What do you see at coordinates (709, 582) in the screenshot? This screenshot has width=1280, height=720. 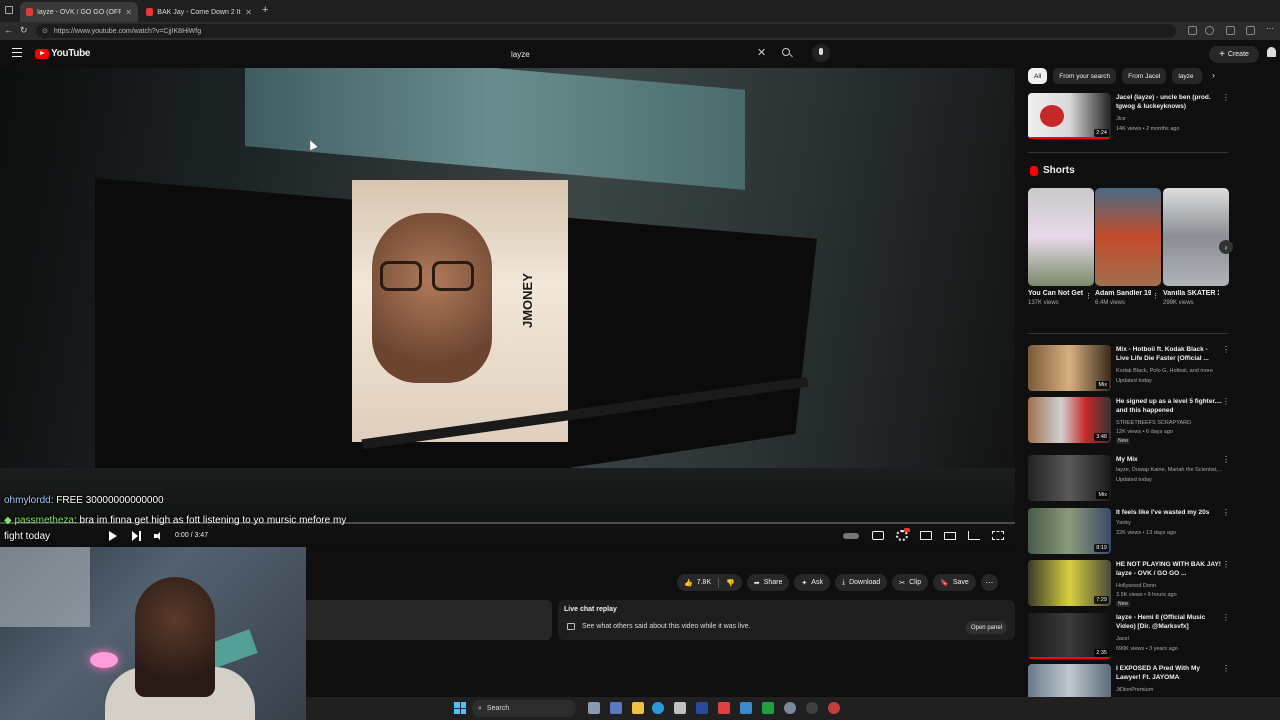 I see `like-button: 👍 7.8K 👎` at bounding box center [709, 582].